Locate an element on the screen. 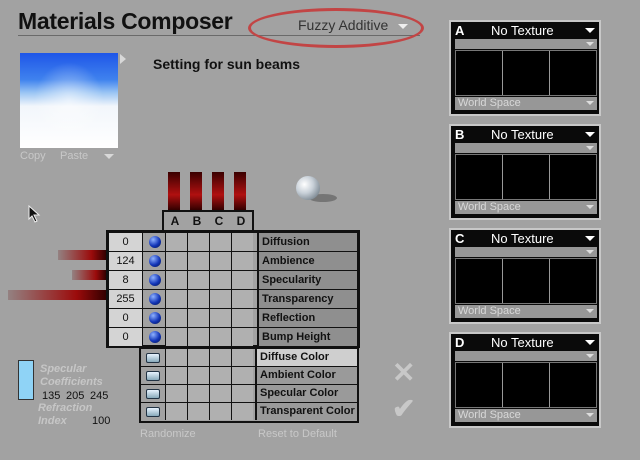 The height and width of the screenshot is (460, 640). sphere-icon is located at coordinates (308, 188).